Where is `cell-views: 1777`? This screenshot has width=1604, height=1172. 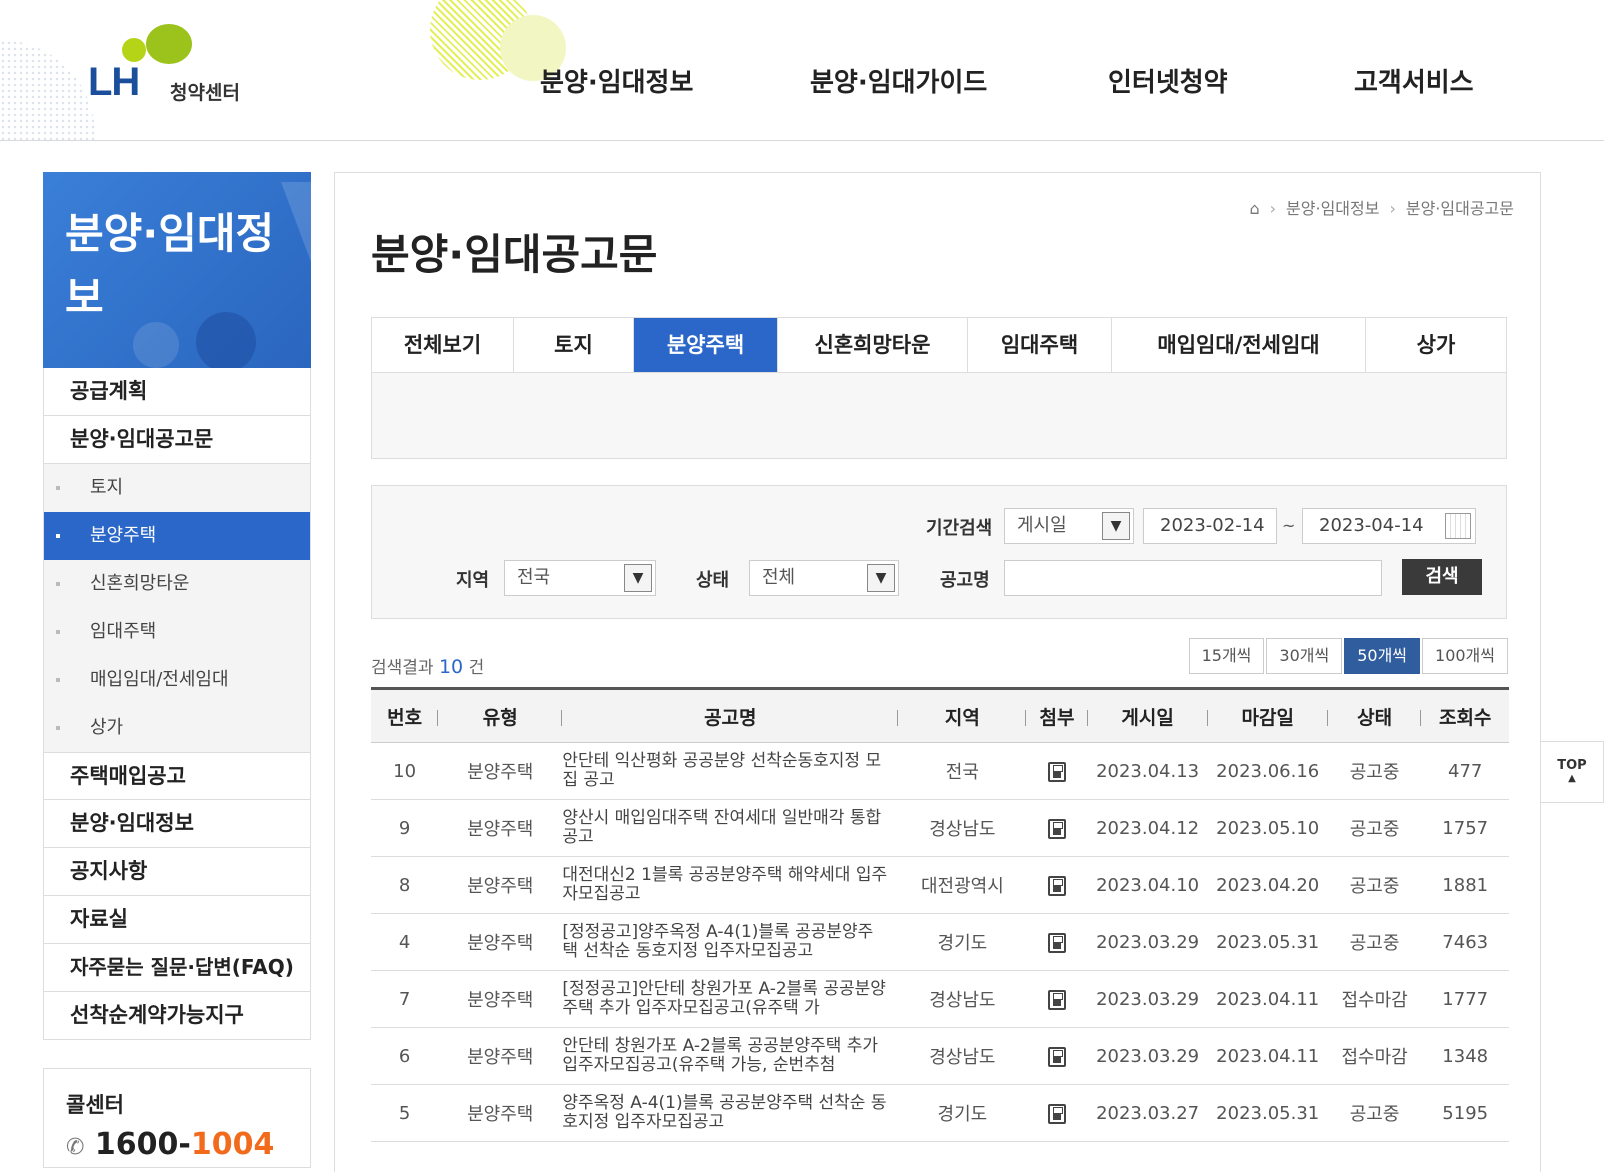
cell-views: 1777 is located at coordinates (1465, 999).